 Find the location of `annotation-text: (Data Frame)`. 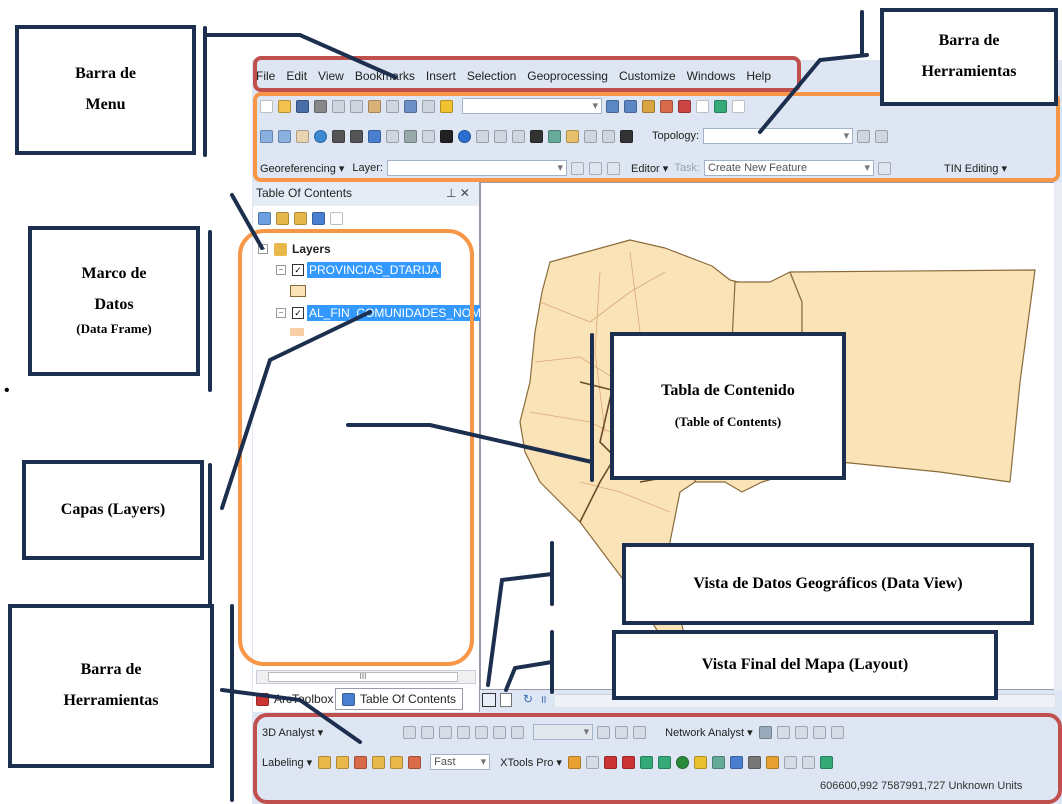

annotation-text: (Data Frame) is located at coordinates (114, 329).